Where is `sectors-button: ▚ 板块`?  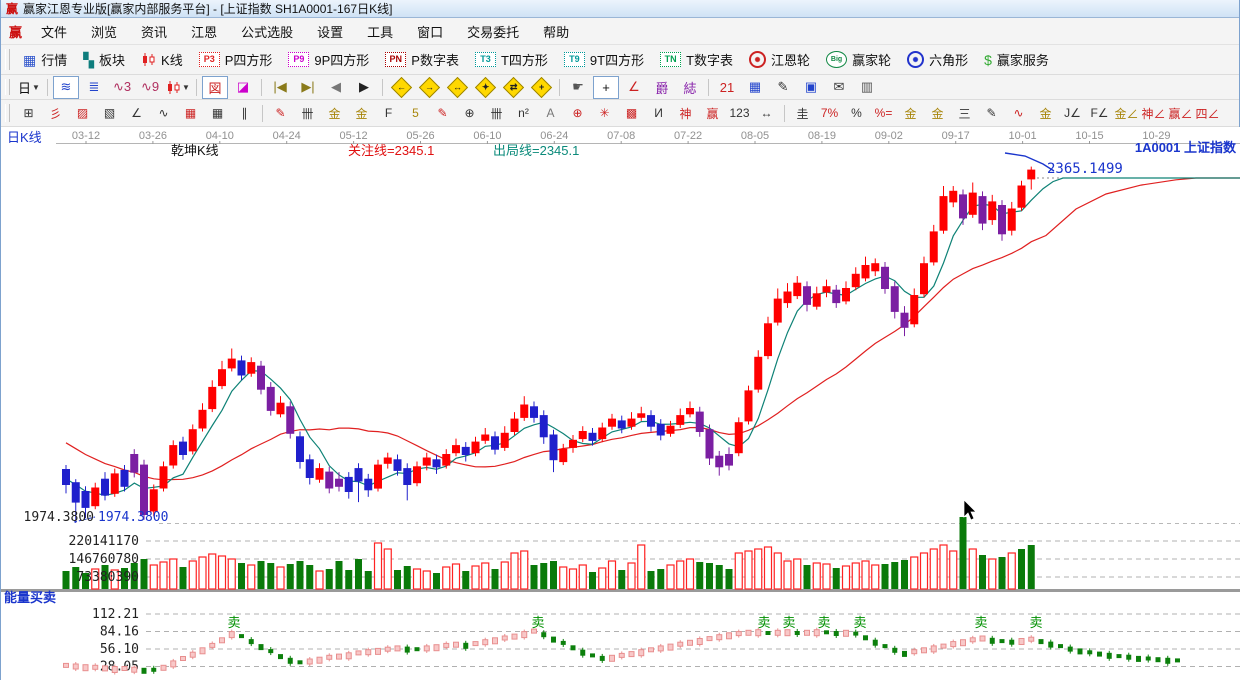
sectors-button: ▚ 板块 is located at coordinates (104, 59).